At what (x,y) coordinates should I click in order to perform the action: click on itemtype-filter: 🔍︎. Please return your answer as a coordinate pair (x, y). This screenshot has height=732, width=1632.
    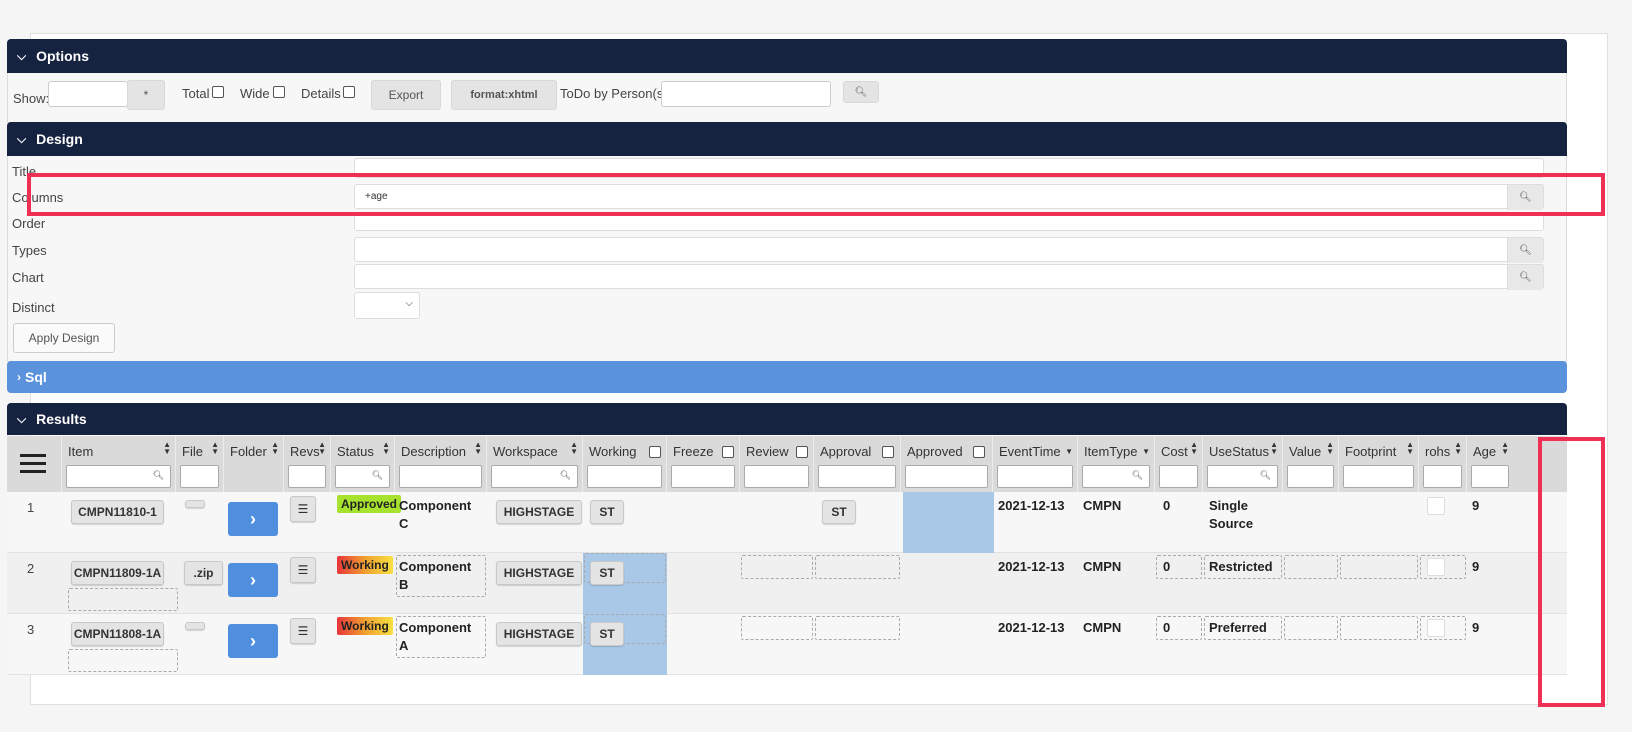
    Looking at the image, I should click on (1116, 476).